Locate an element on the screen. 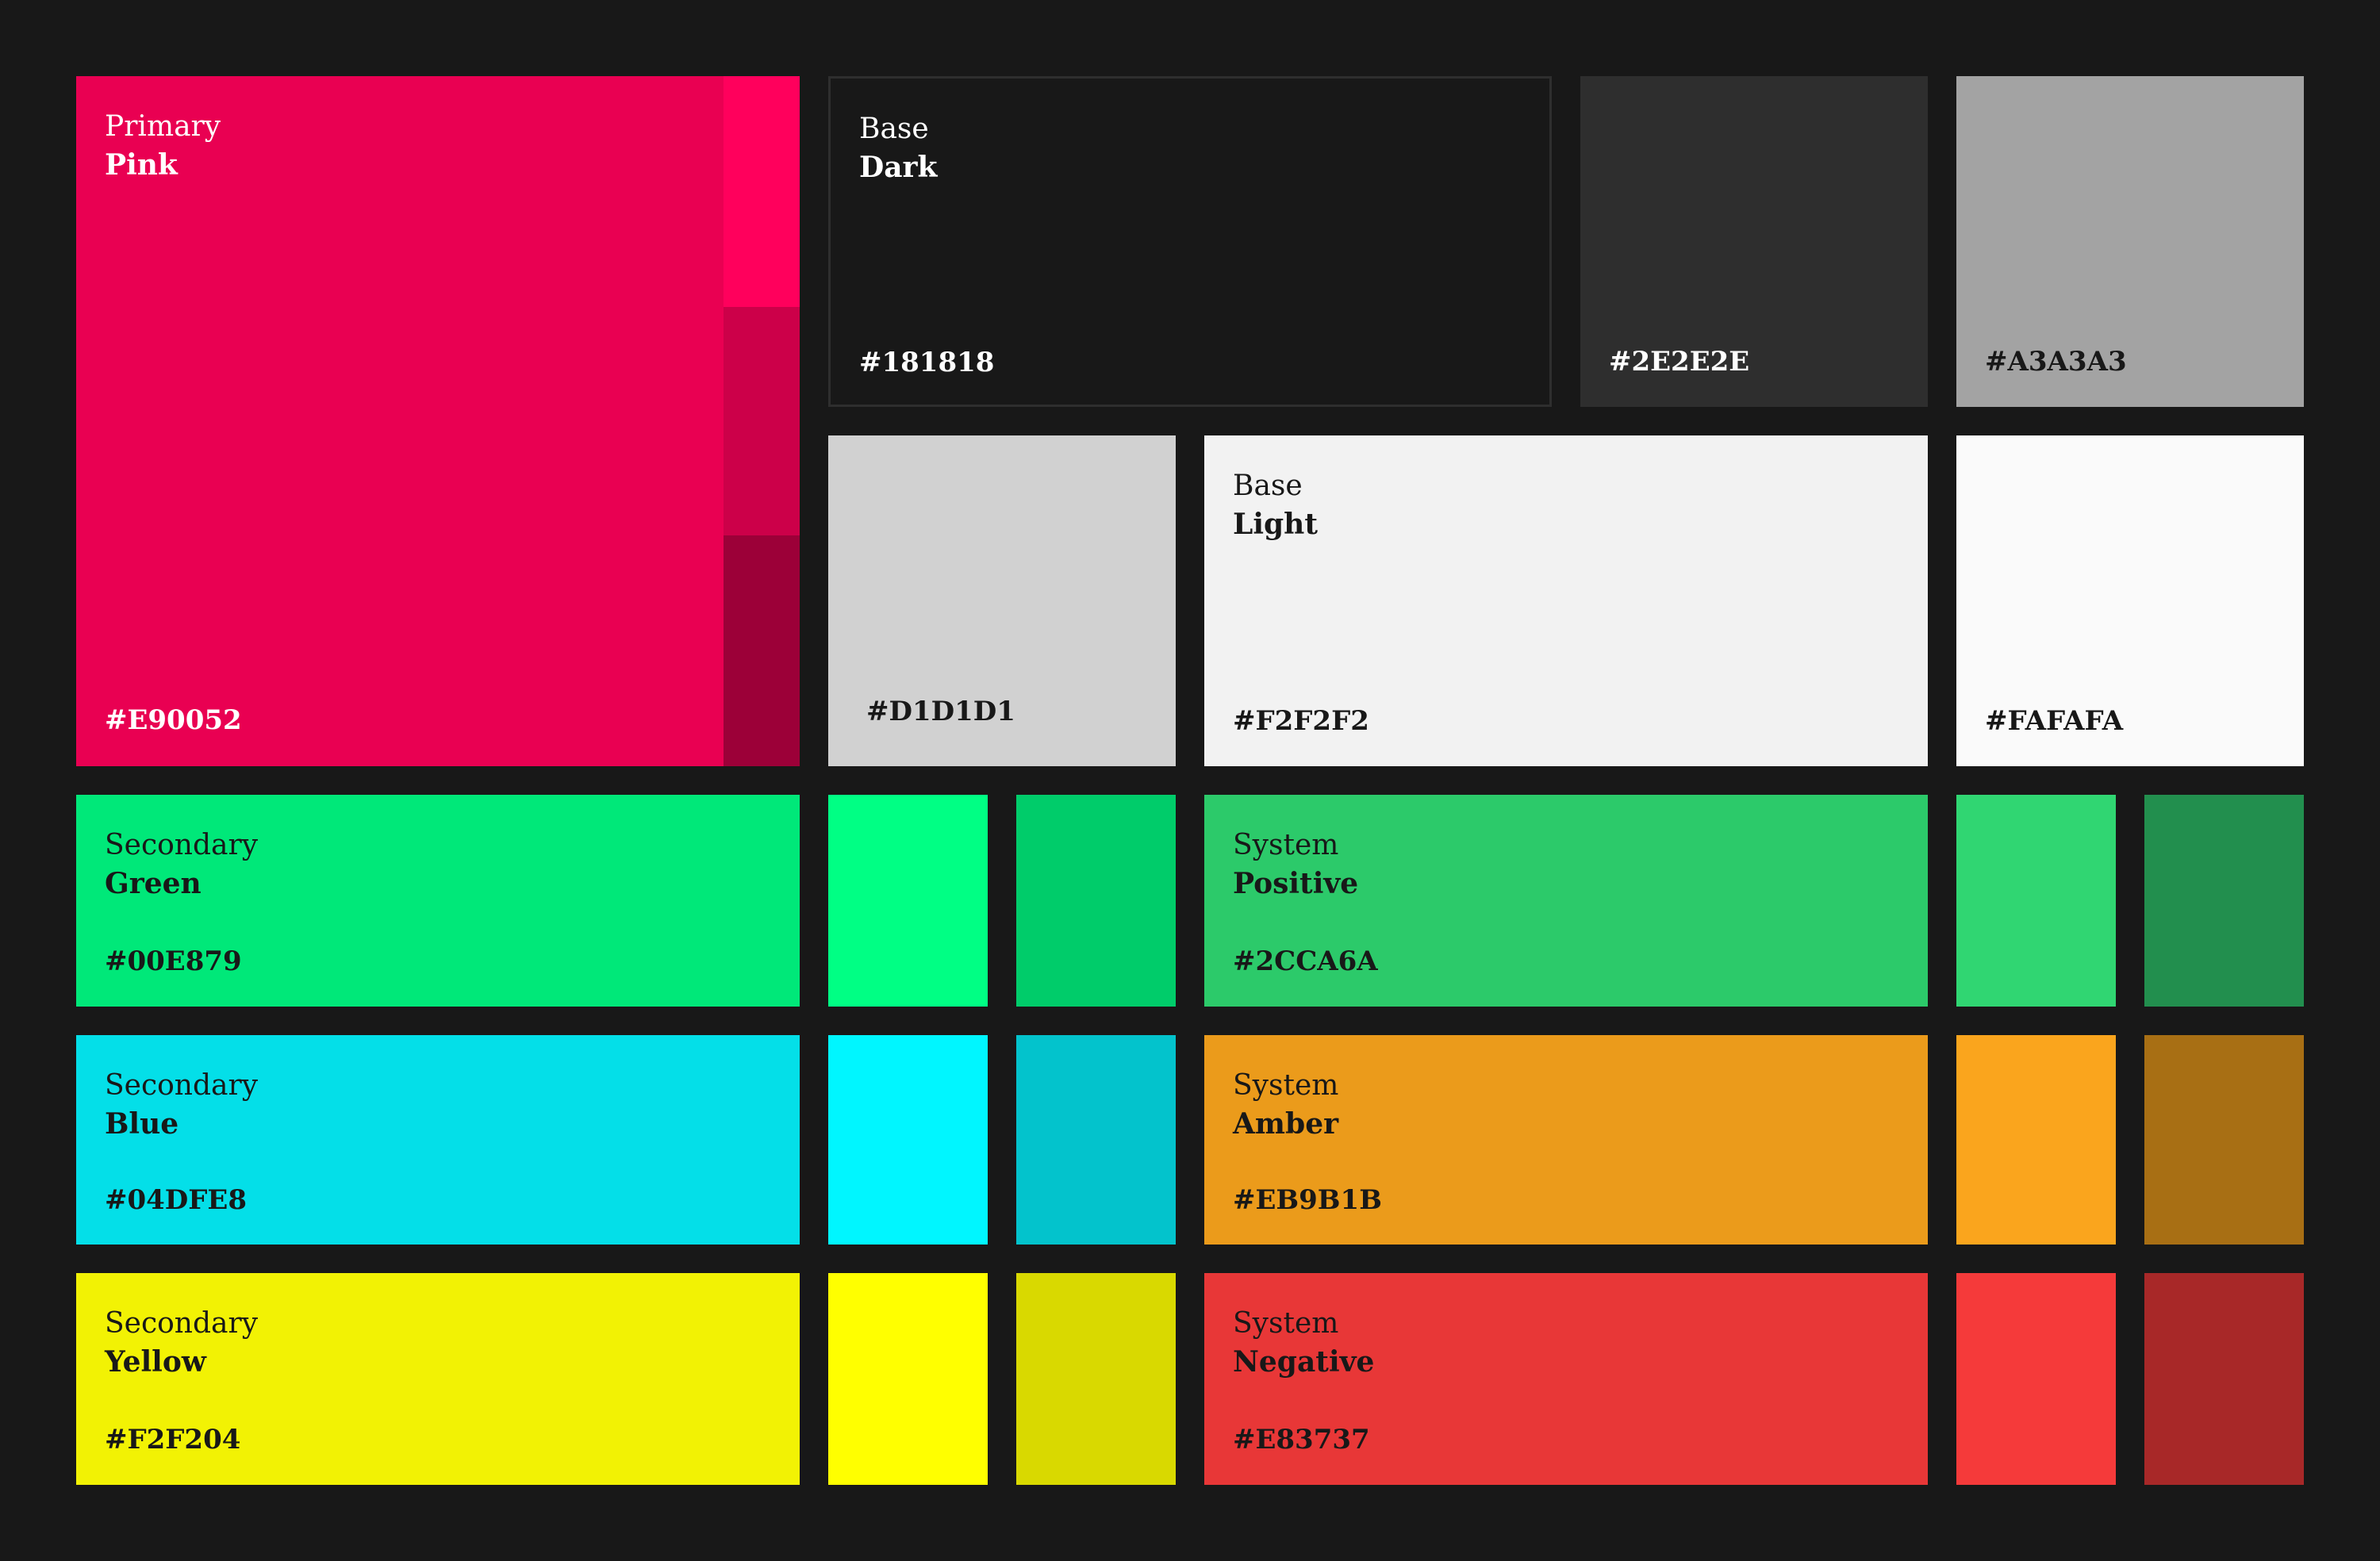 The width and height of the screenshot is (2380, 1561). swatch-hex: #E90052 is located at coordinates (173, 720).